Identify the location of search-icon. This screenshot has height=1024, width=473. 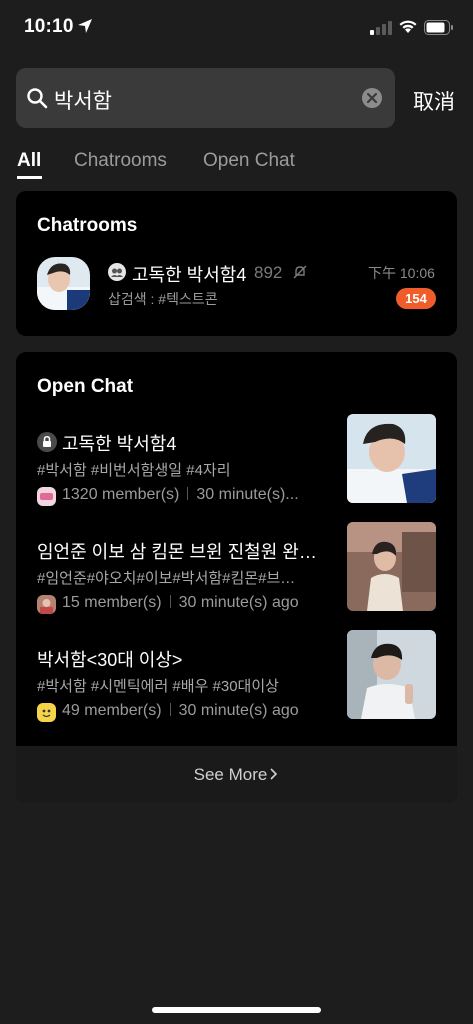
(37, 98).